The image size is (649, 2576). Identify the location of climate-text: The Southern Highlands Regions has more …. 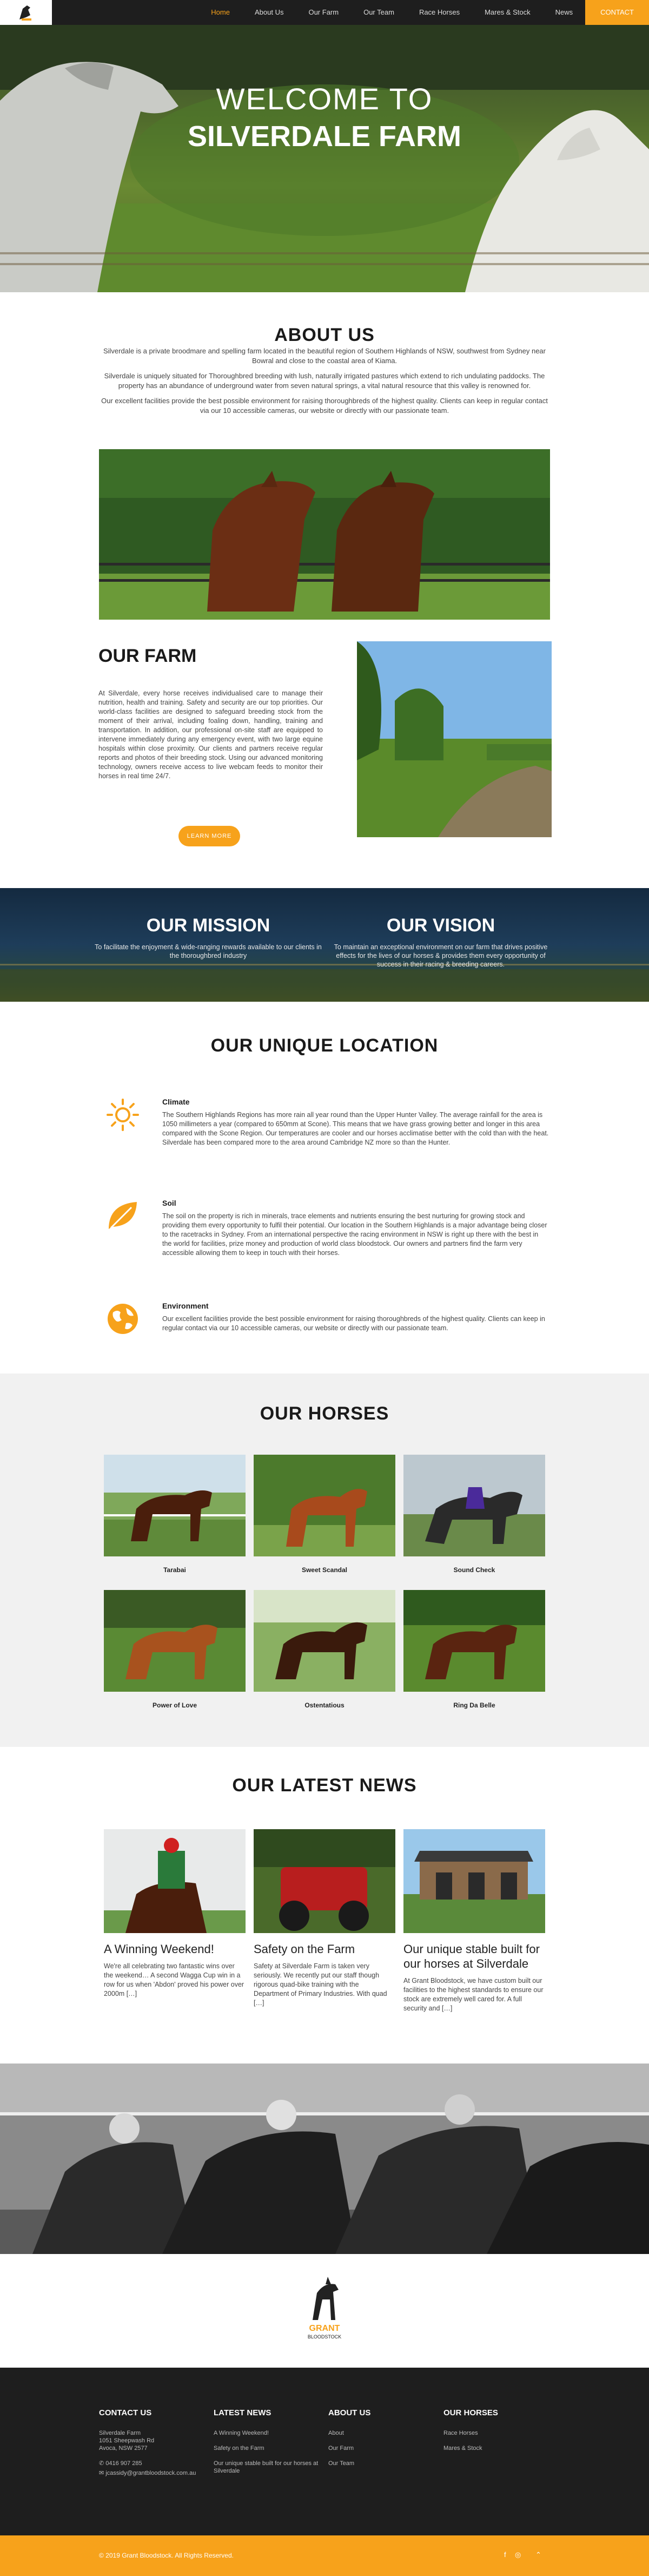
(355, 1128).